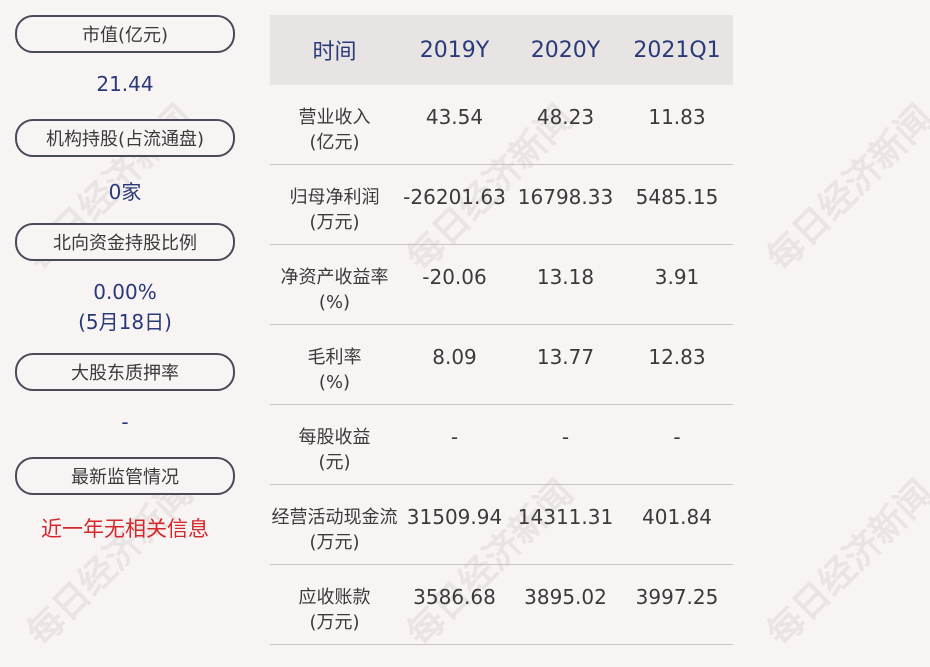 This screenshot has height=667, width=930. What do you see at coordinates (334, 290) in the screenshot?
I see `row-label: 净资产收益率 (%)` at bounding box center [334, 290].